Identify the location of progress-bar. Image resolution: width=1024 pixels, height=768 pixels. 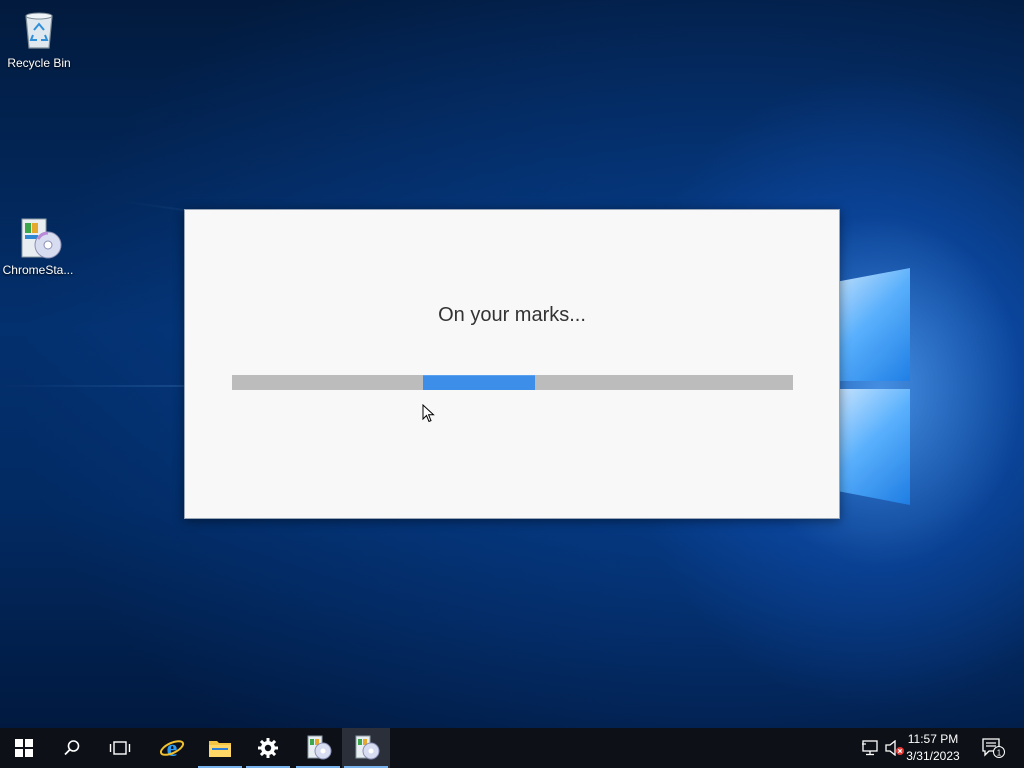
(512, 382).